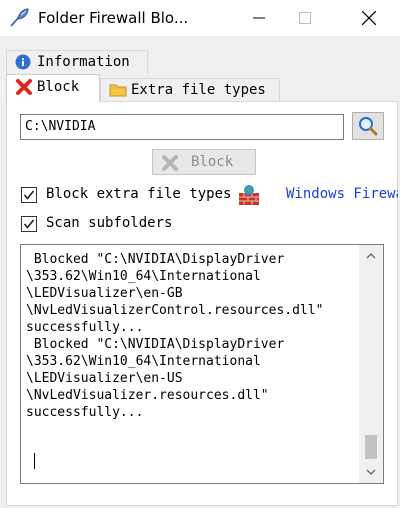  Describe the element at coordinates (175, 310) in the screenshot. I see `log-line: \NvLedVisualizerControl.resources.dll"` at that location.